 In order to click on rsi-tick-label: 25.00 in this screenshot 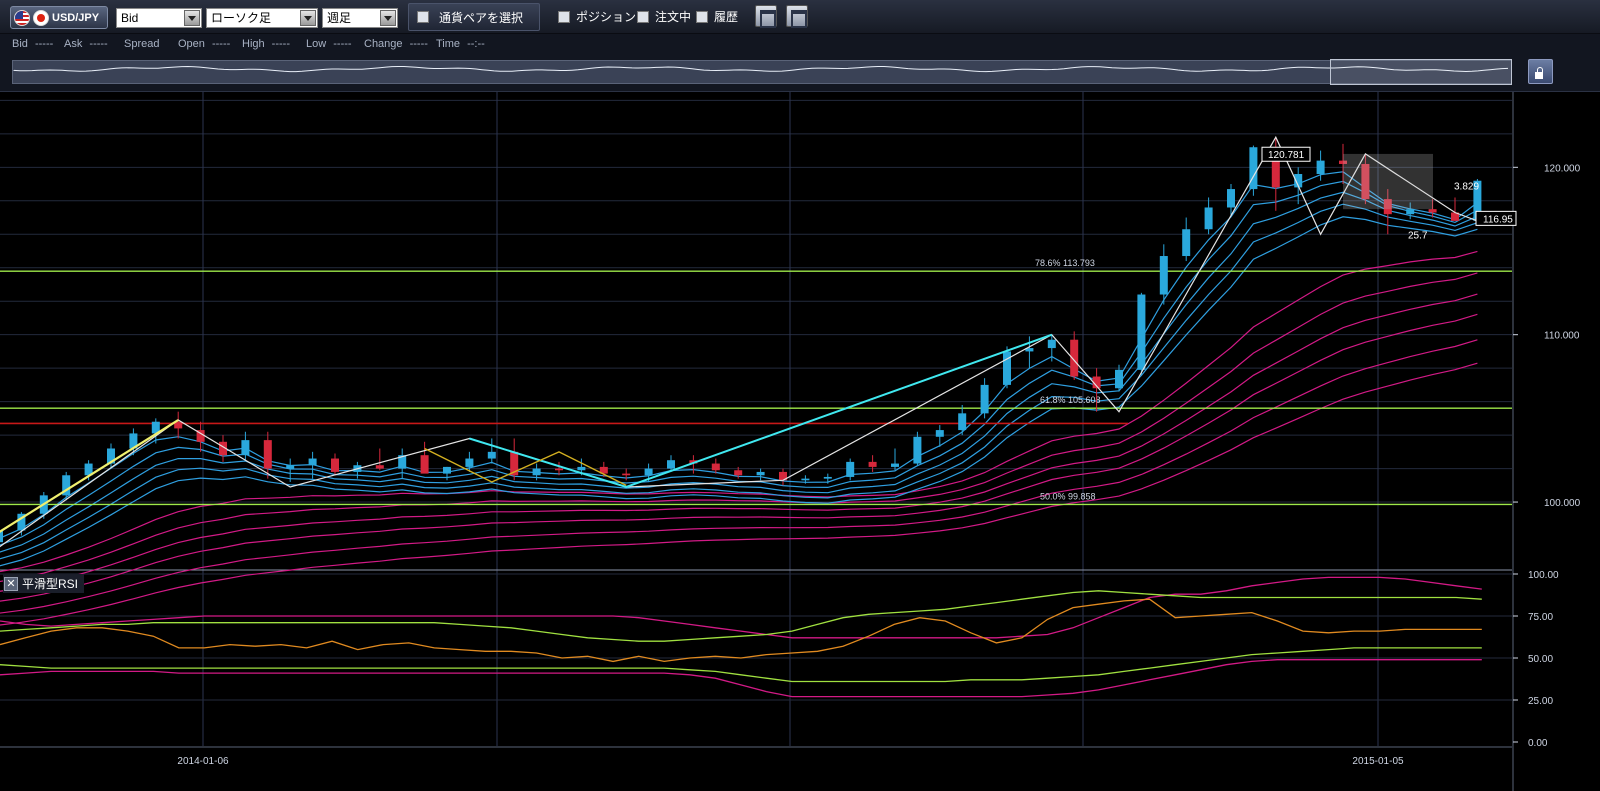, I will do `click(1540, 701)`.